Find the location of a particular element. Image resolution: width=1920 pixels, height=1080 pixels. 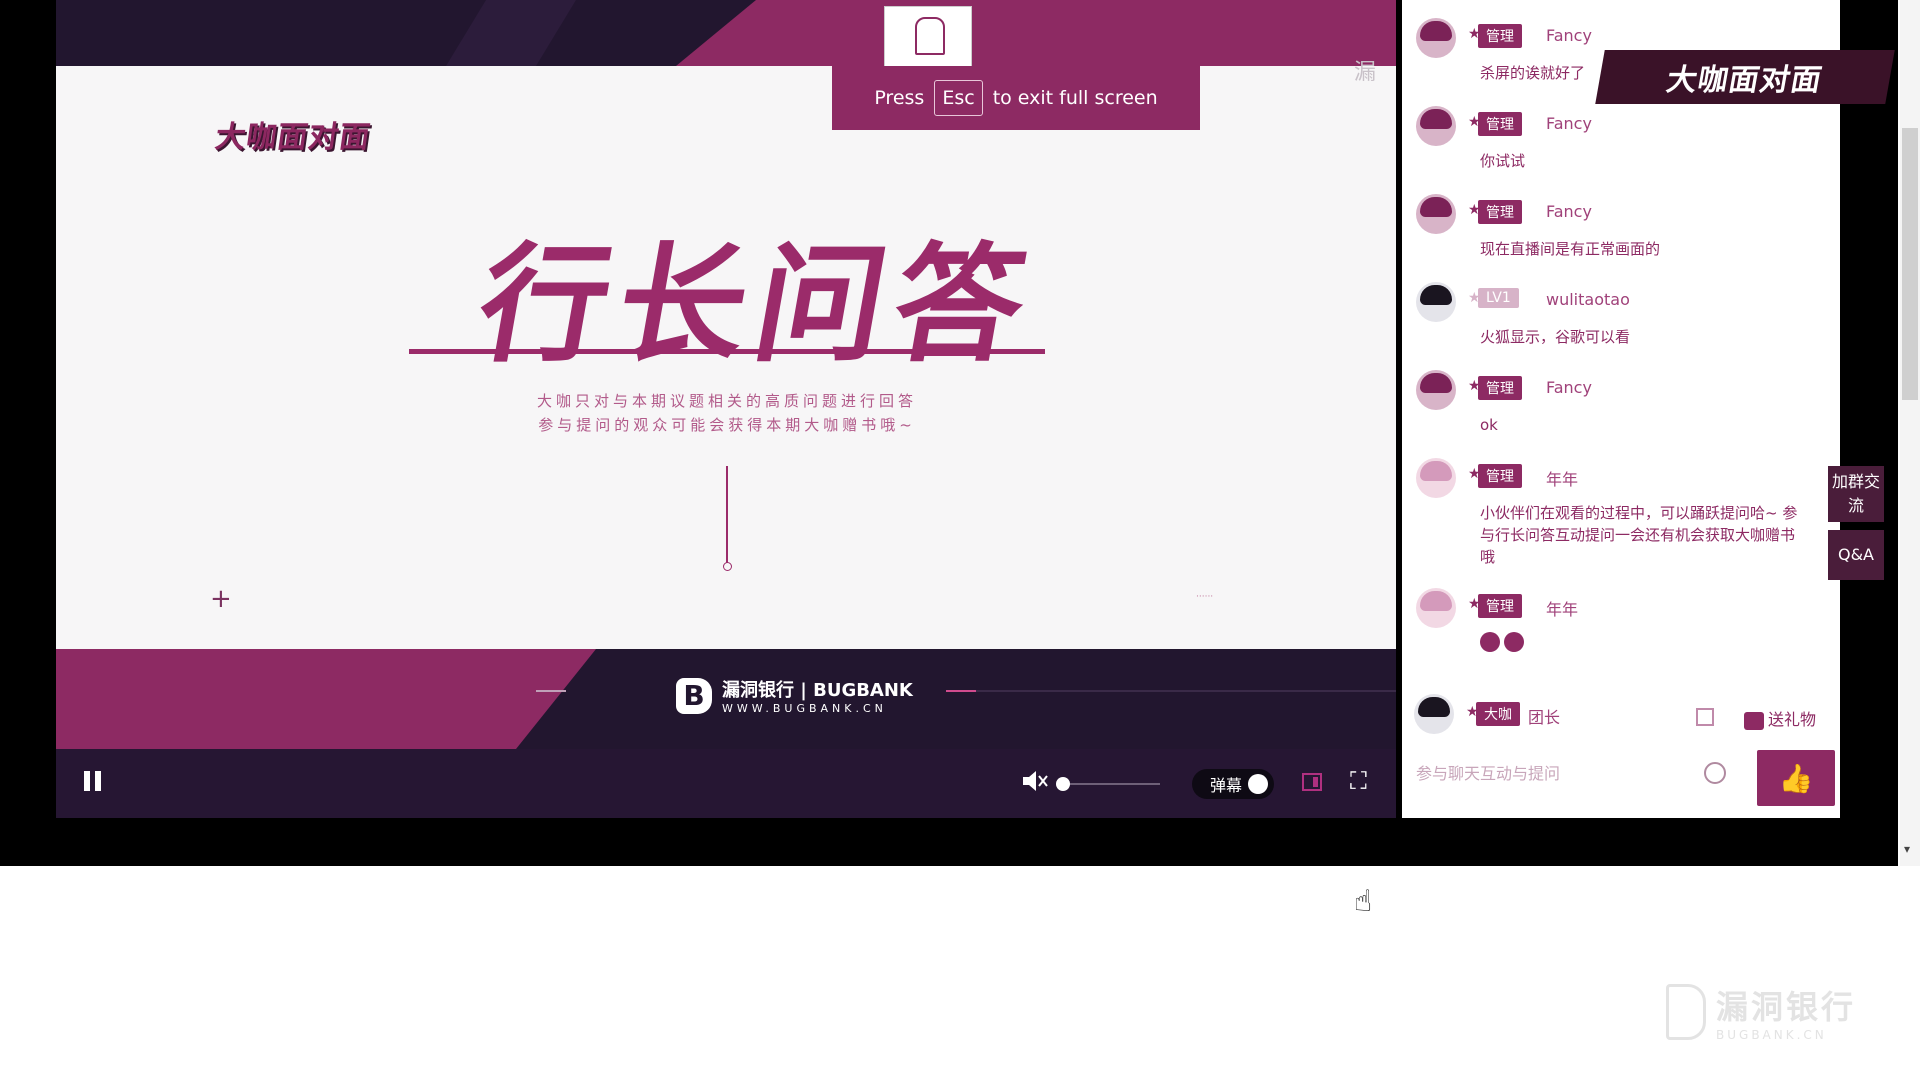

danmu-toggle: 弹幕 is located at coordinates (1233, 784).